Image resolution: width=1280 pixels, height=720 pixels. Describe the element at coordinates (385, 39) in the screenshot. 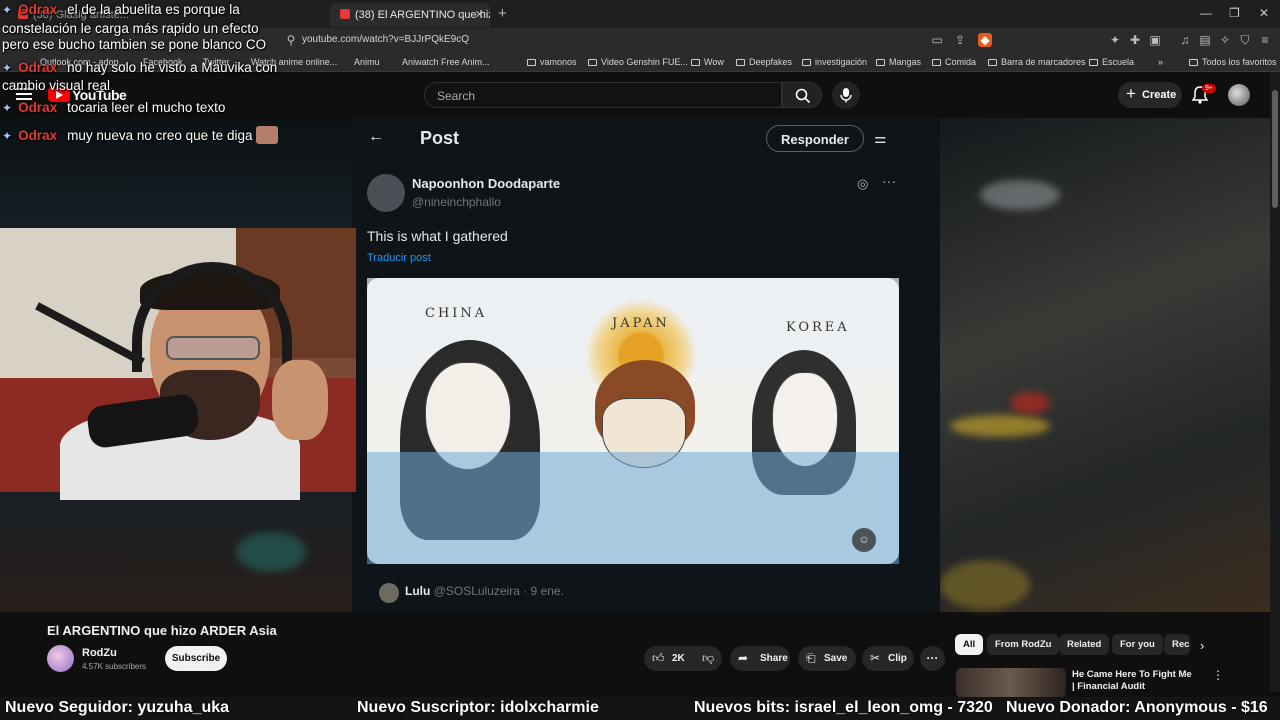

I see `url-field: youtube.com/watch?v=BJJrPQkE9cQ` at that location.